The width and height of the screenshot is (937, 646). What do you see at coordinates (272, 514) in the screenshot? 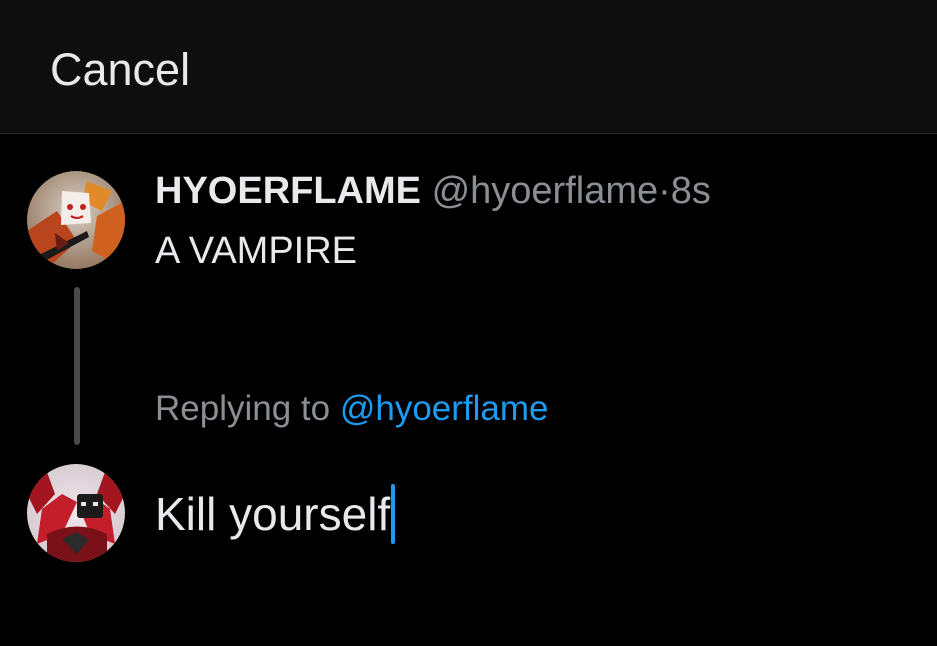
I see `reply-draft-text: Kill yourself` at bounding box center [272, 514].